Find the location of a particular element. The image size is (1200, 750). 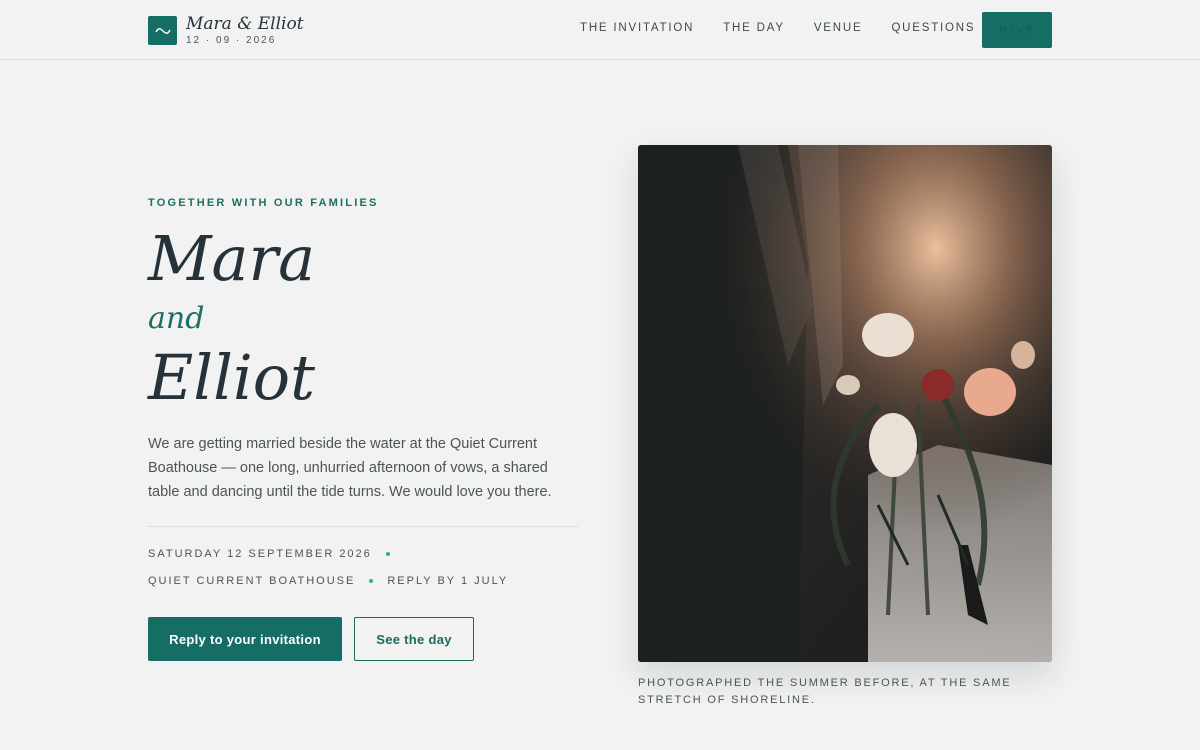

nav-link-venue: VENUE is located at coordinates (838, 28).